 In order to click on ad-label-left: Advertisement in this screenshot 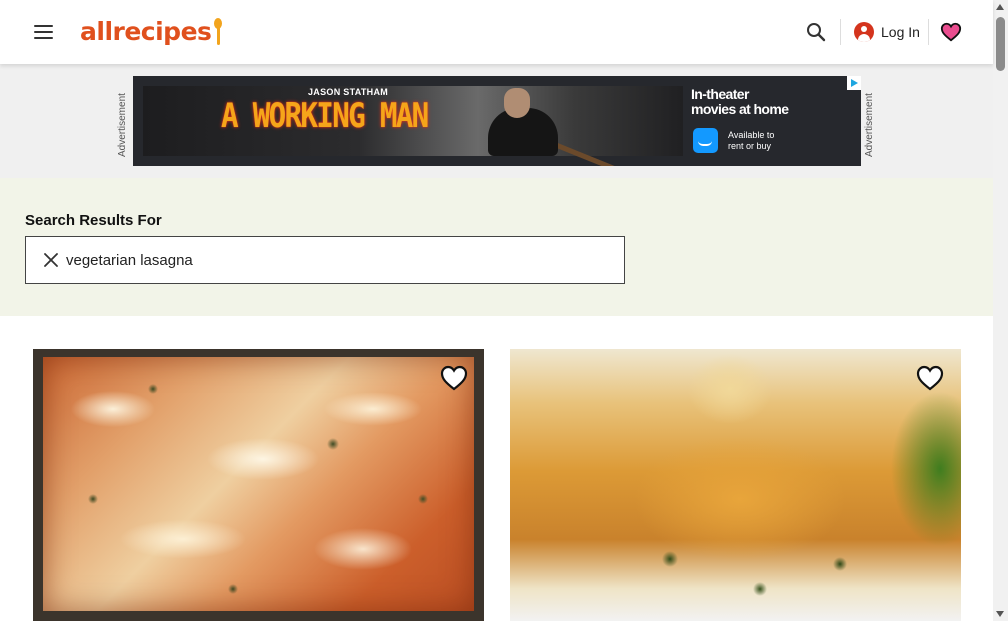, I will do `click(122, 125)`.